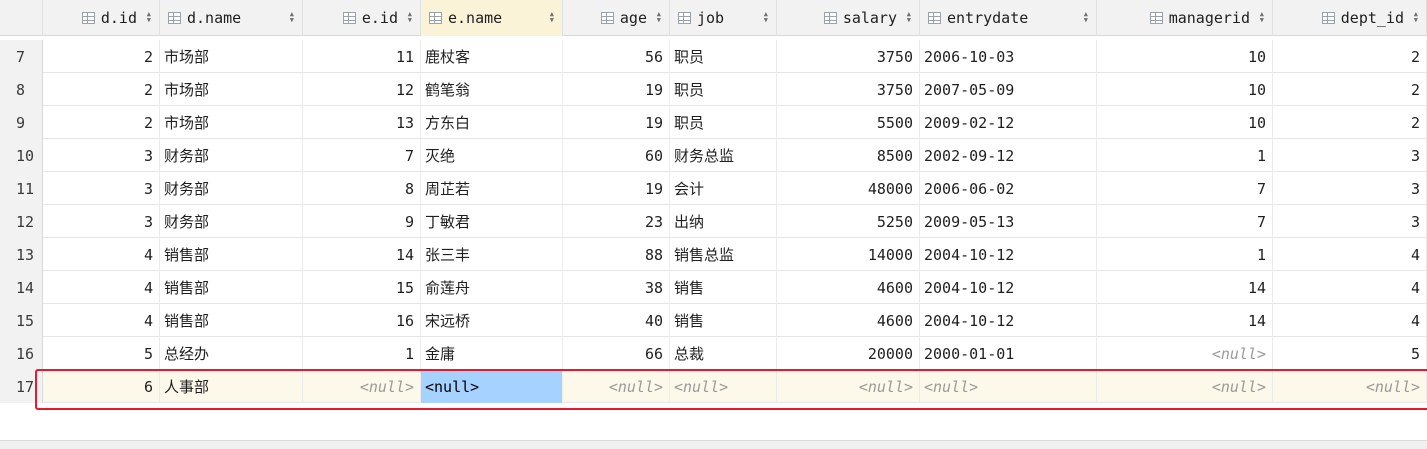 This screenshot has width=1427, height=449. I want to click on cell-salary: 14000, so click(848, 254).